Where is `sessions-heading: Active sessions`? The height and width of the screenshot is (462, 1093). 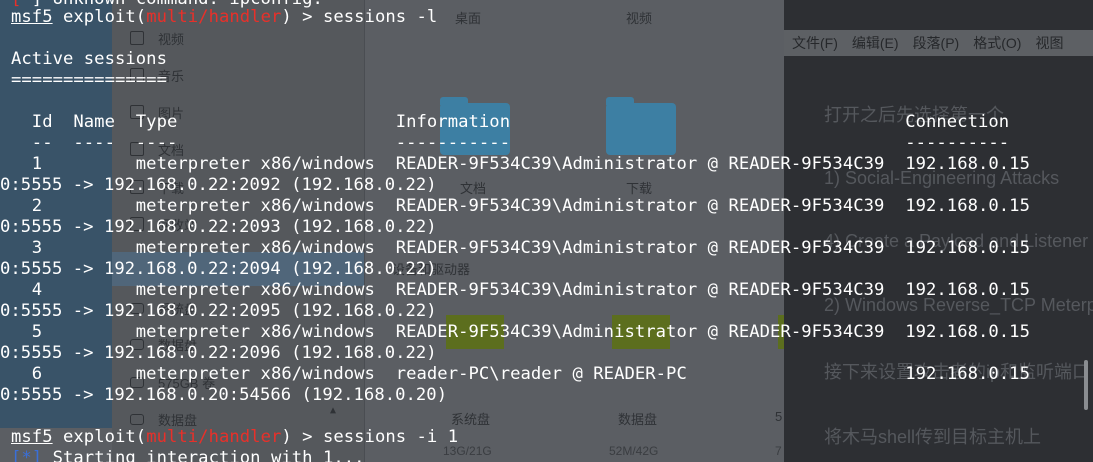
sessions-heading: Active sessions is located at coordinates (89, 59).